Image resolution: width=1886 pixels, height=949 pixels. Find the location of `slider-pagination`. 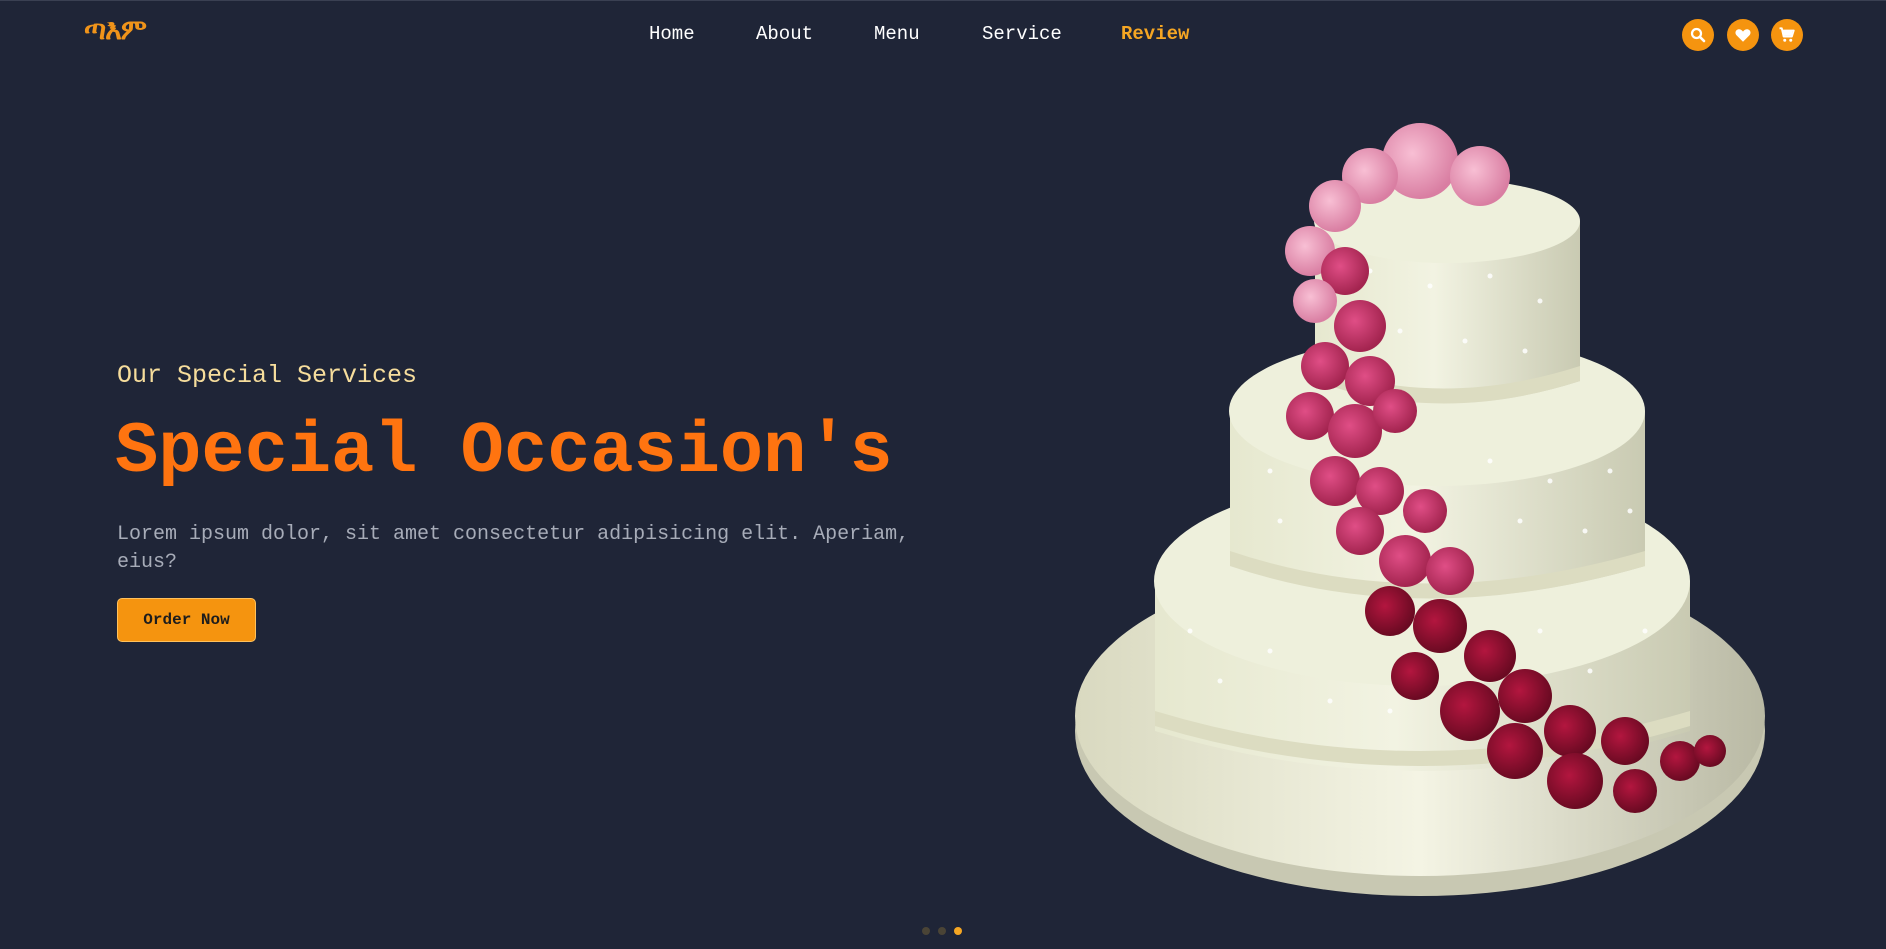

slider-pagination is located at coordinates (942, 931).